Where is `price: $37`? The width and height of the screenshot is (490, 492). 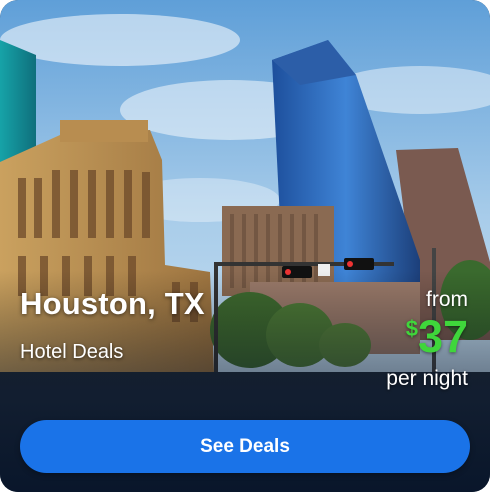
price: $37 is located at coordinates (437, 336).